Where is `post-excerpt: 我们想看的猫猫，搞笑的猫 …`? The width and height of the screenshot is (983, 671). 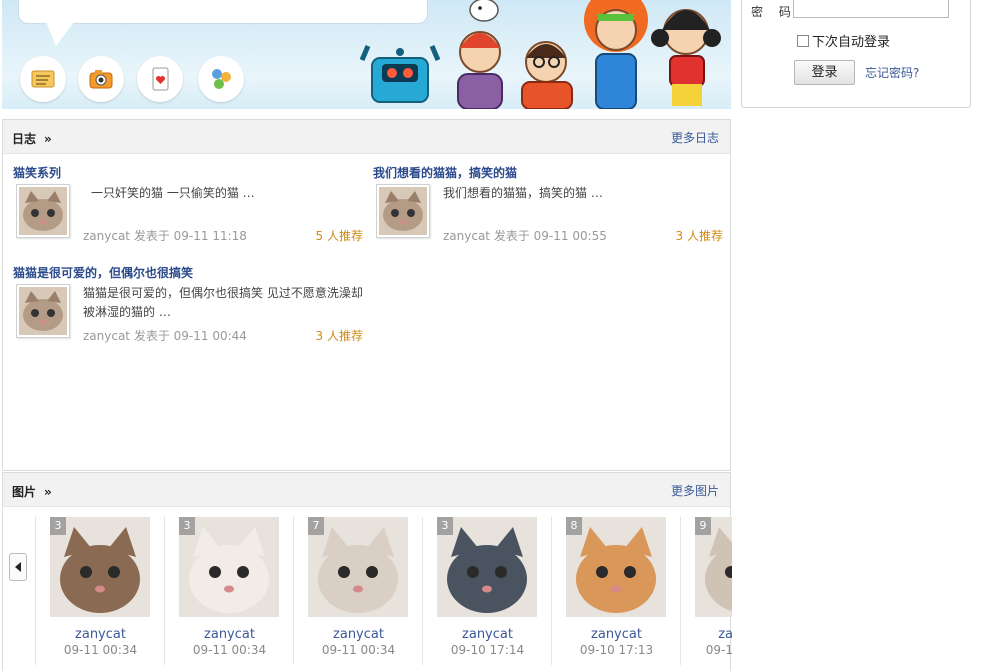
post-excerpt: 我们想看的猫猫，搞笑的猫 … is located at coordinates (523, 193).